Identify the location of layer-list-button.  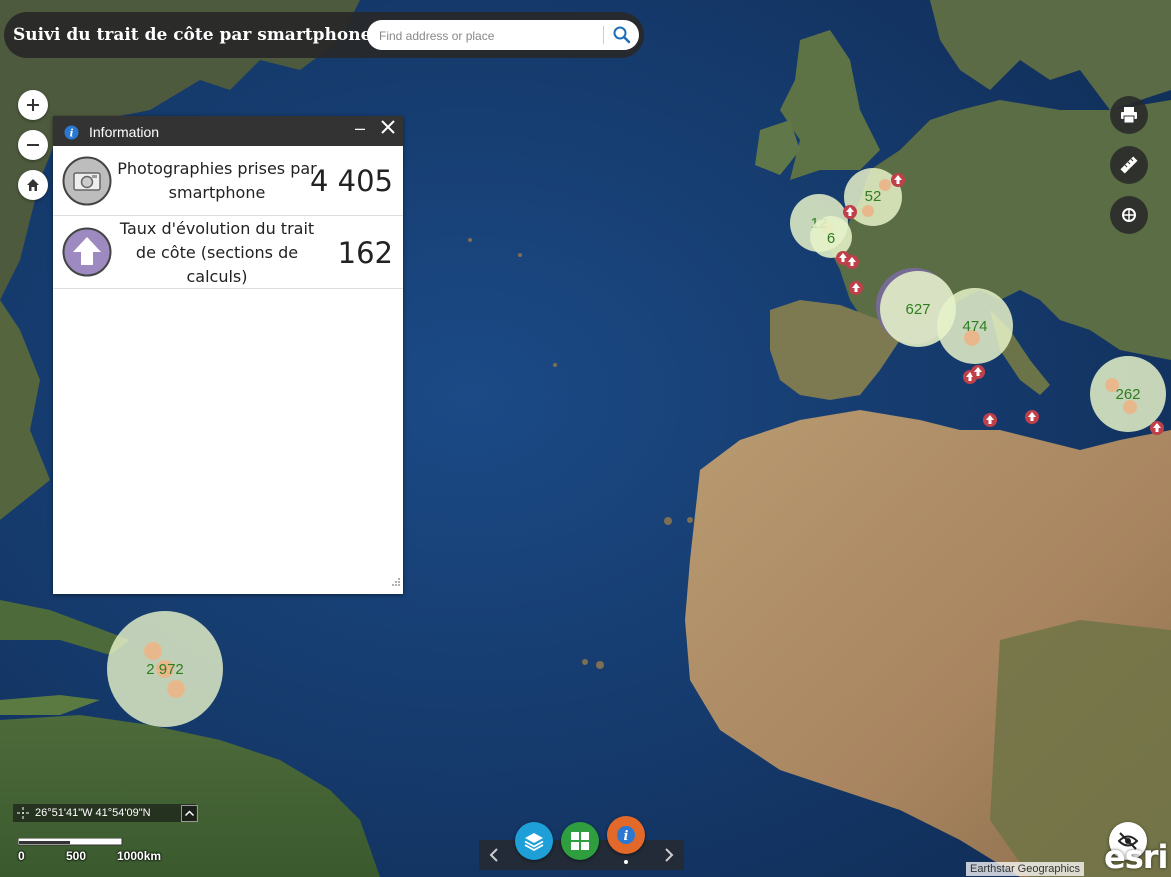
(534, 841).